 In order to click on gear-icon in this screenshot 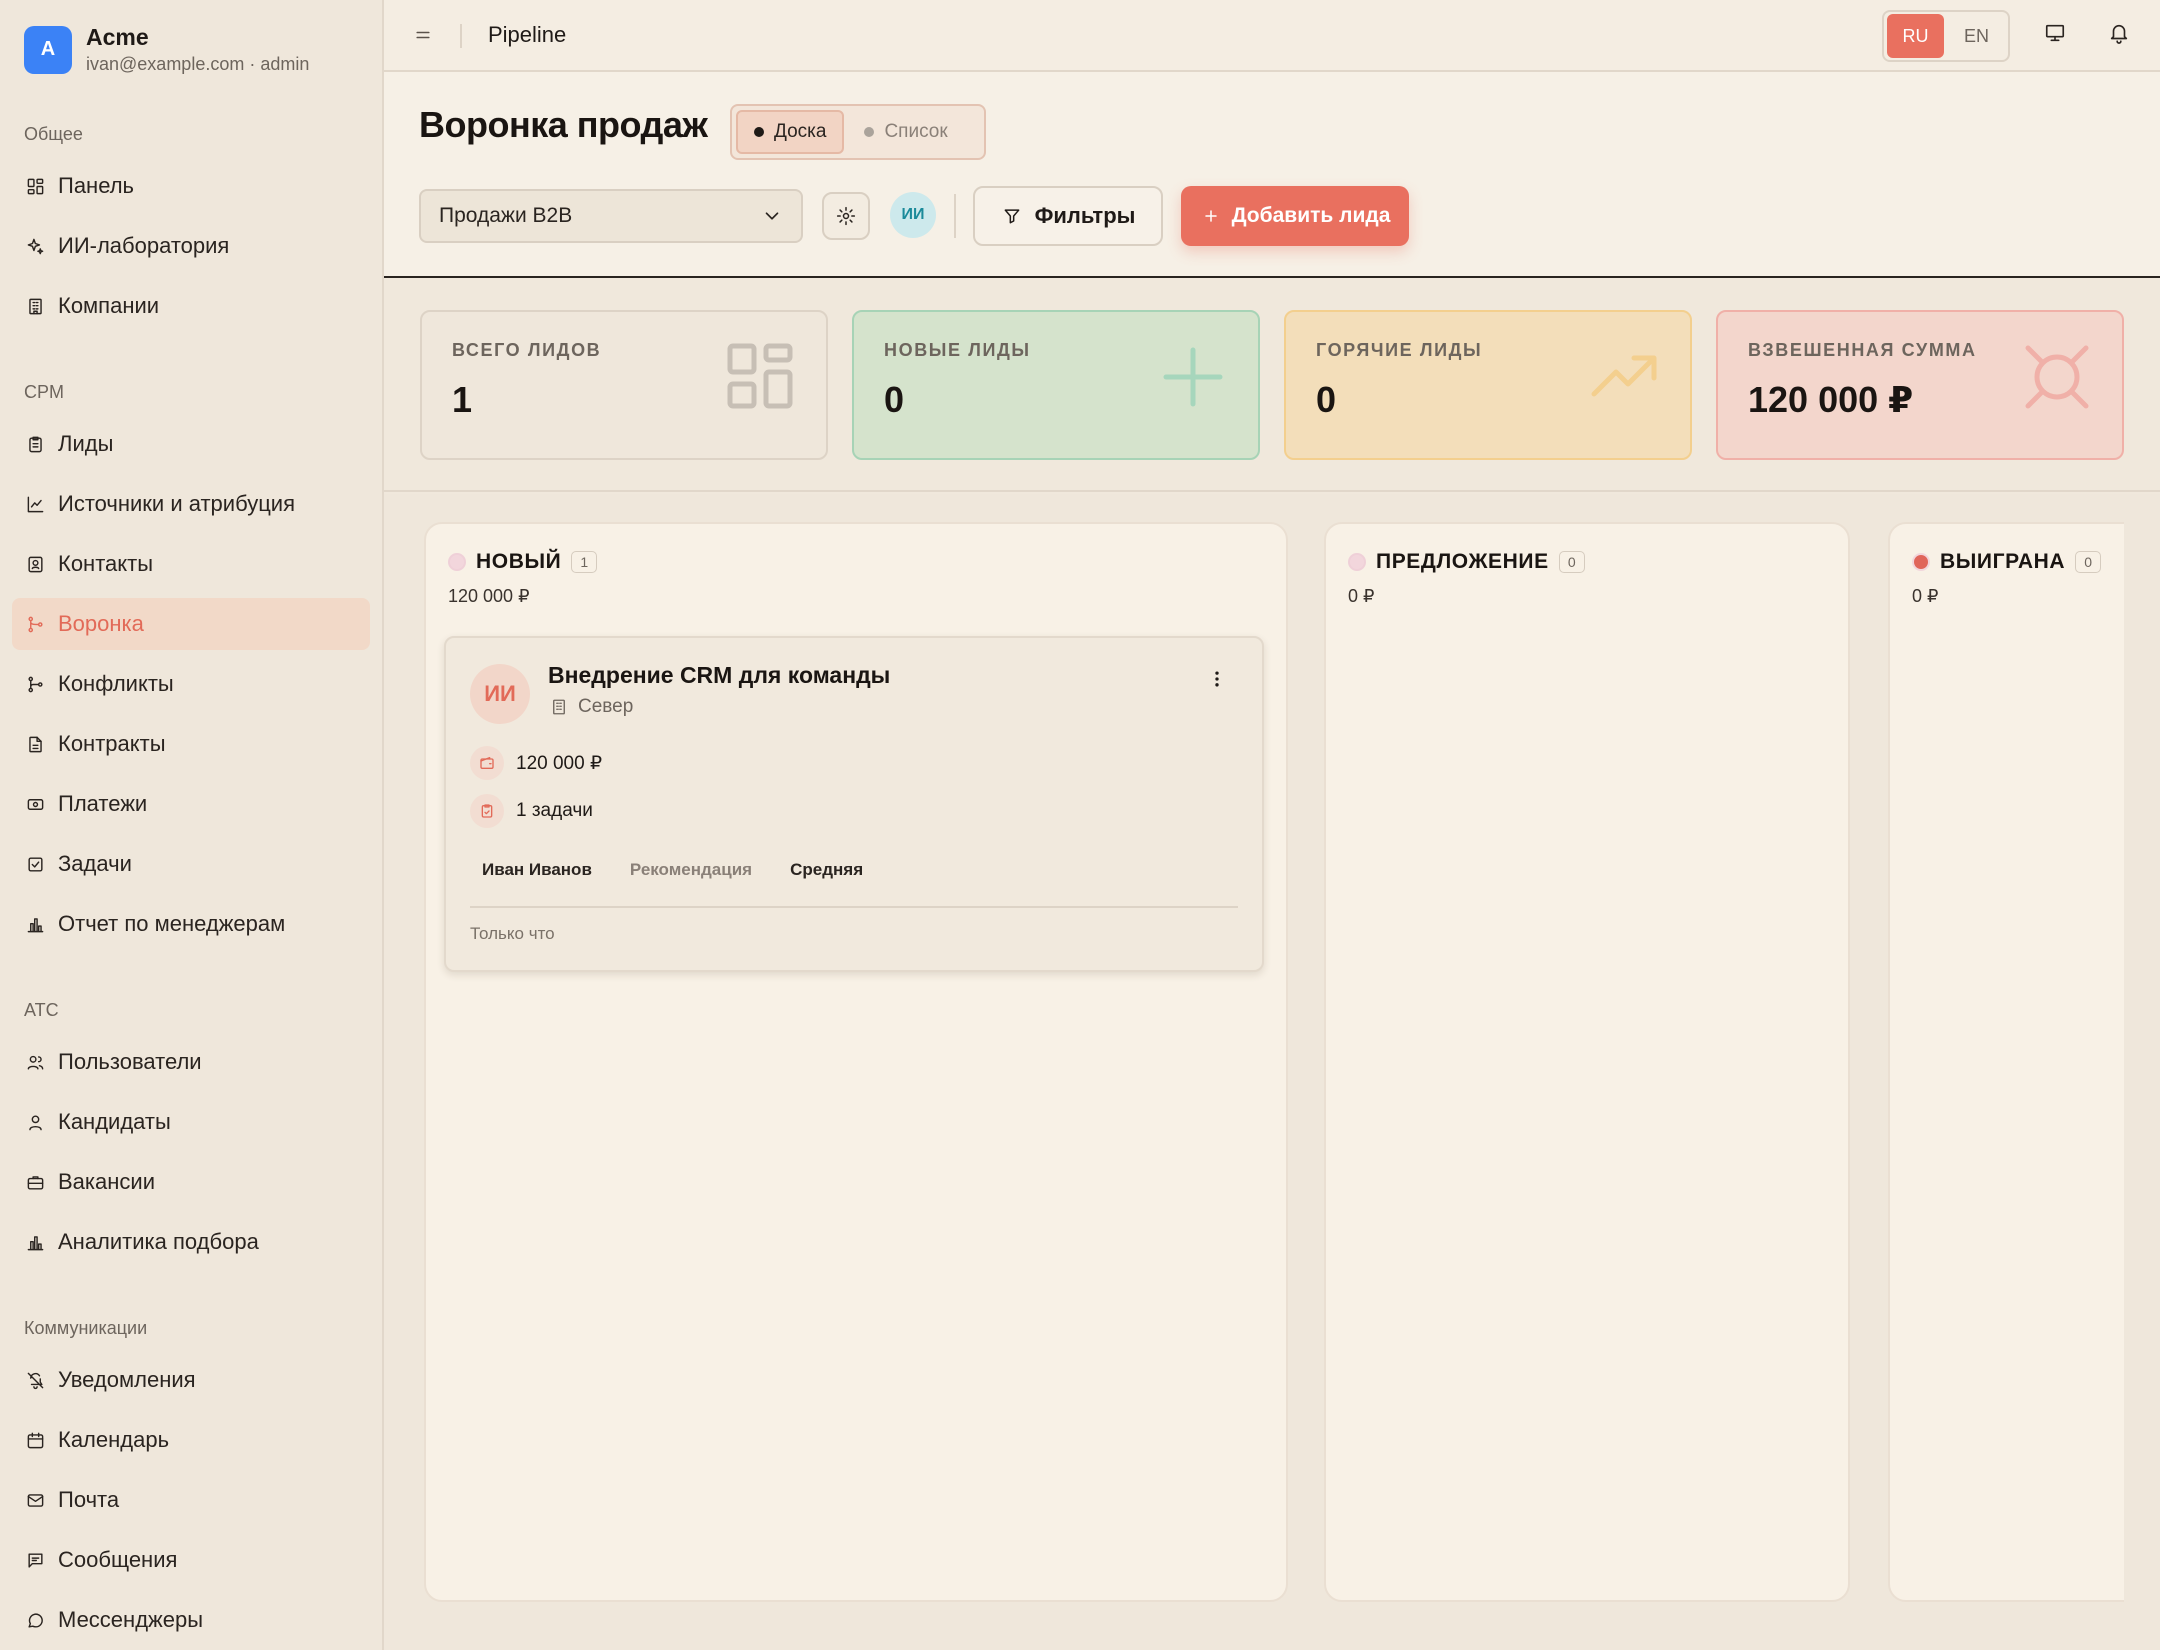, I will do `click(846, 216)`.